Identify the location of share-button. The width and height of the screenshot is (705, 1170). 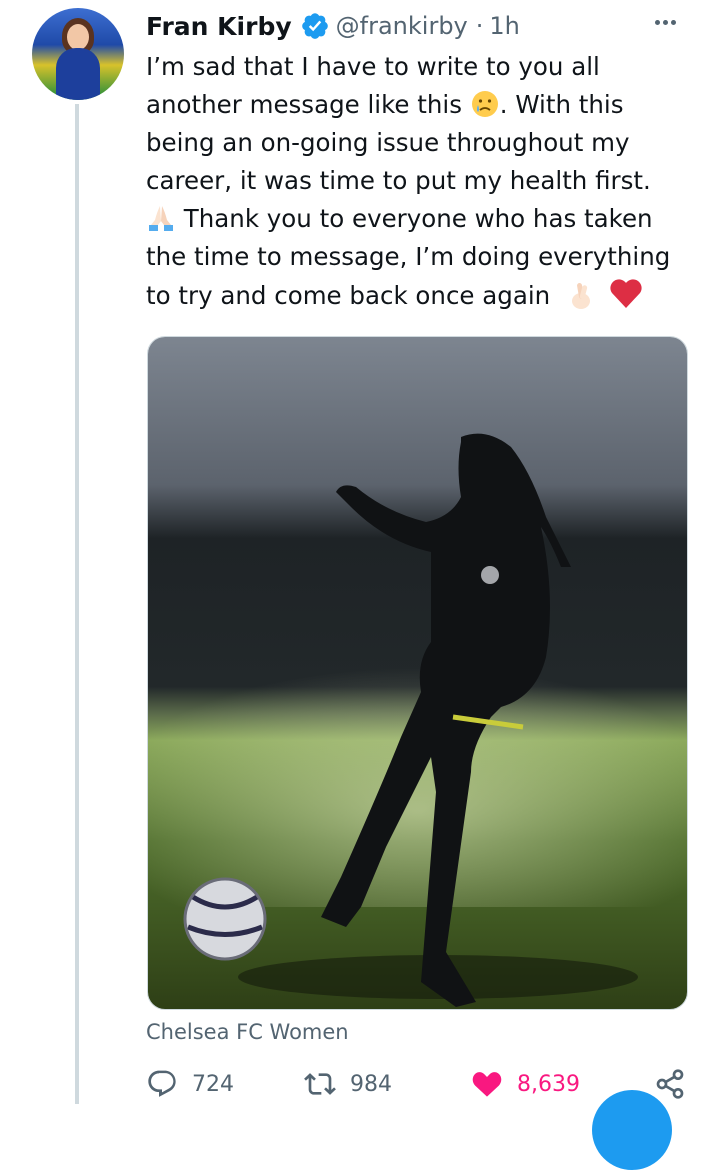
(677, 1084).